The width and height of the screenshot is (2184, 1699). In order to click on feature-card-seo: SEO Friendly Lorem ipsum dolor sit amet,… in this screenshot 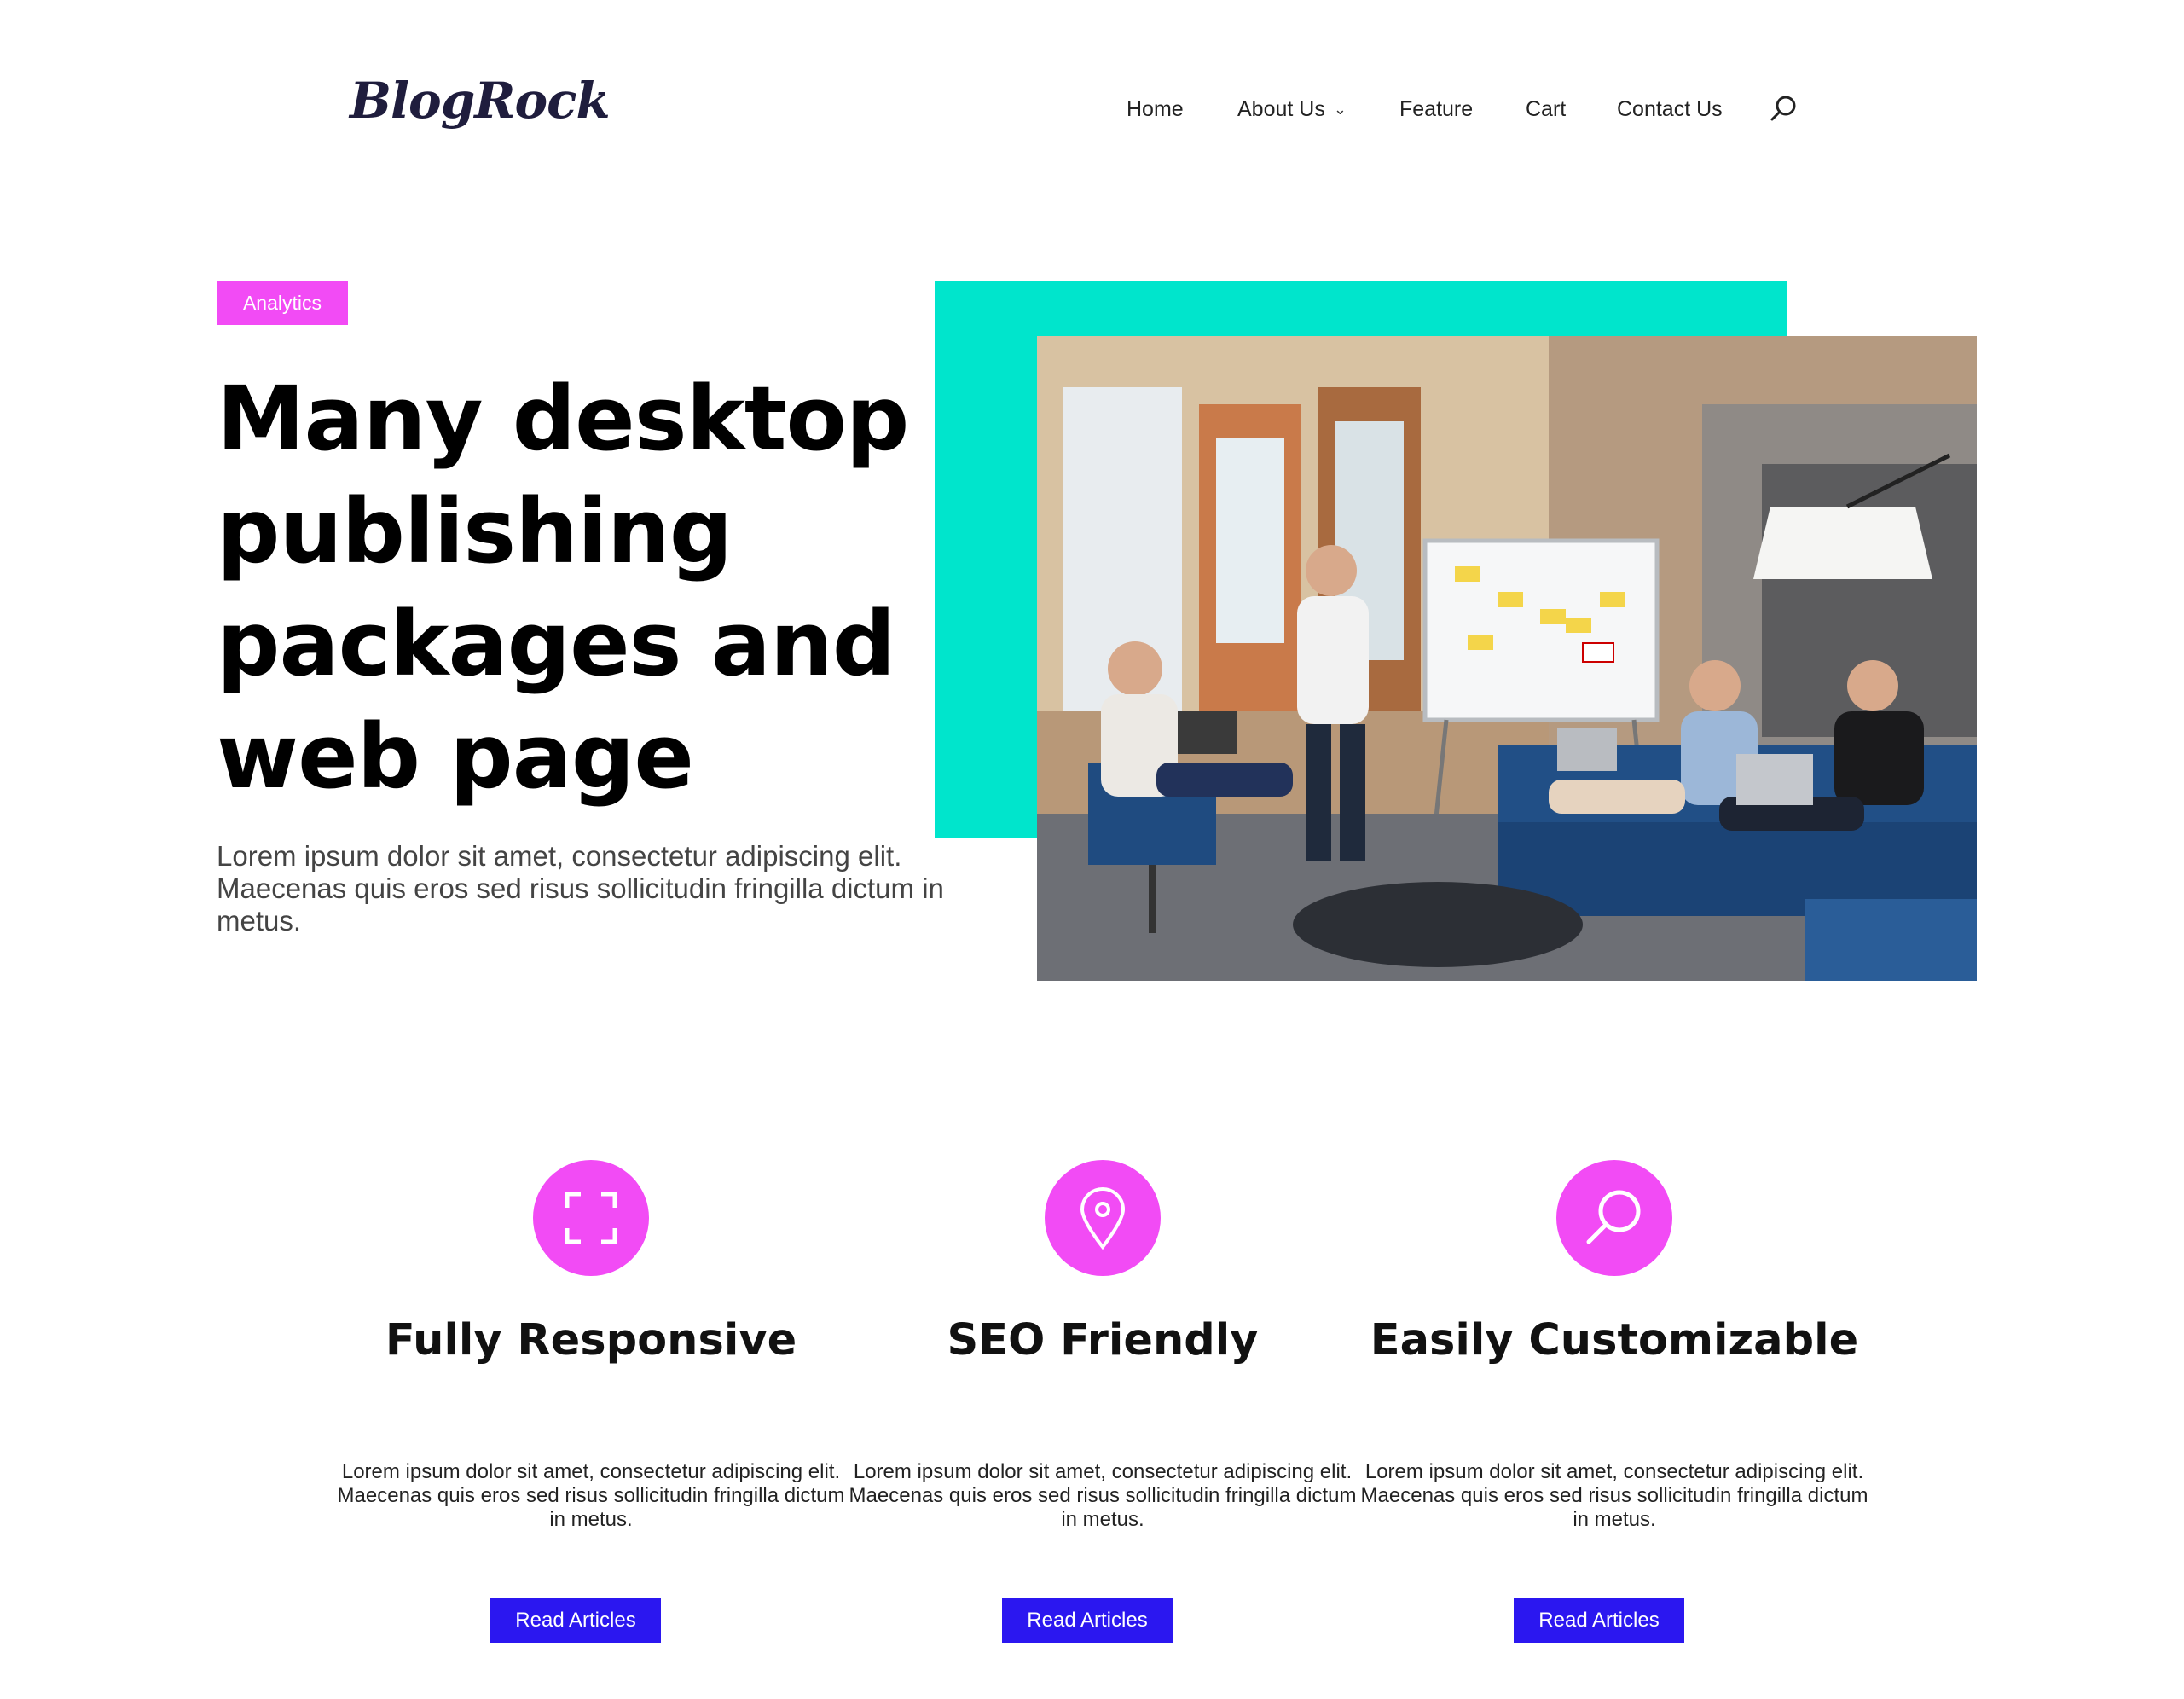, I will do `click(1103, 1407)`.